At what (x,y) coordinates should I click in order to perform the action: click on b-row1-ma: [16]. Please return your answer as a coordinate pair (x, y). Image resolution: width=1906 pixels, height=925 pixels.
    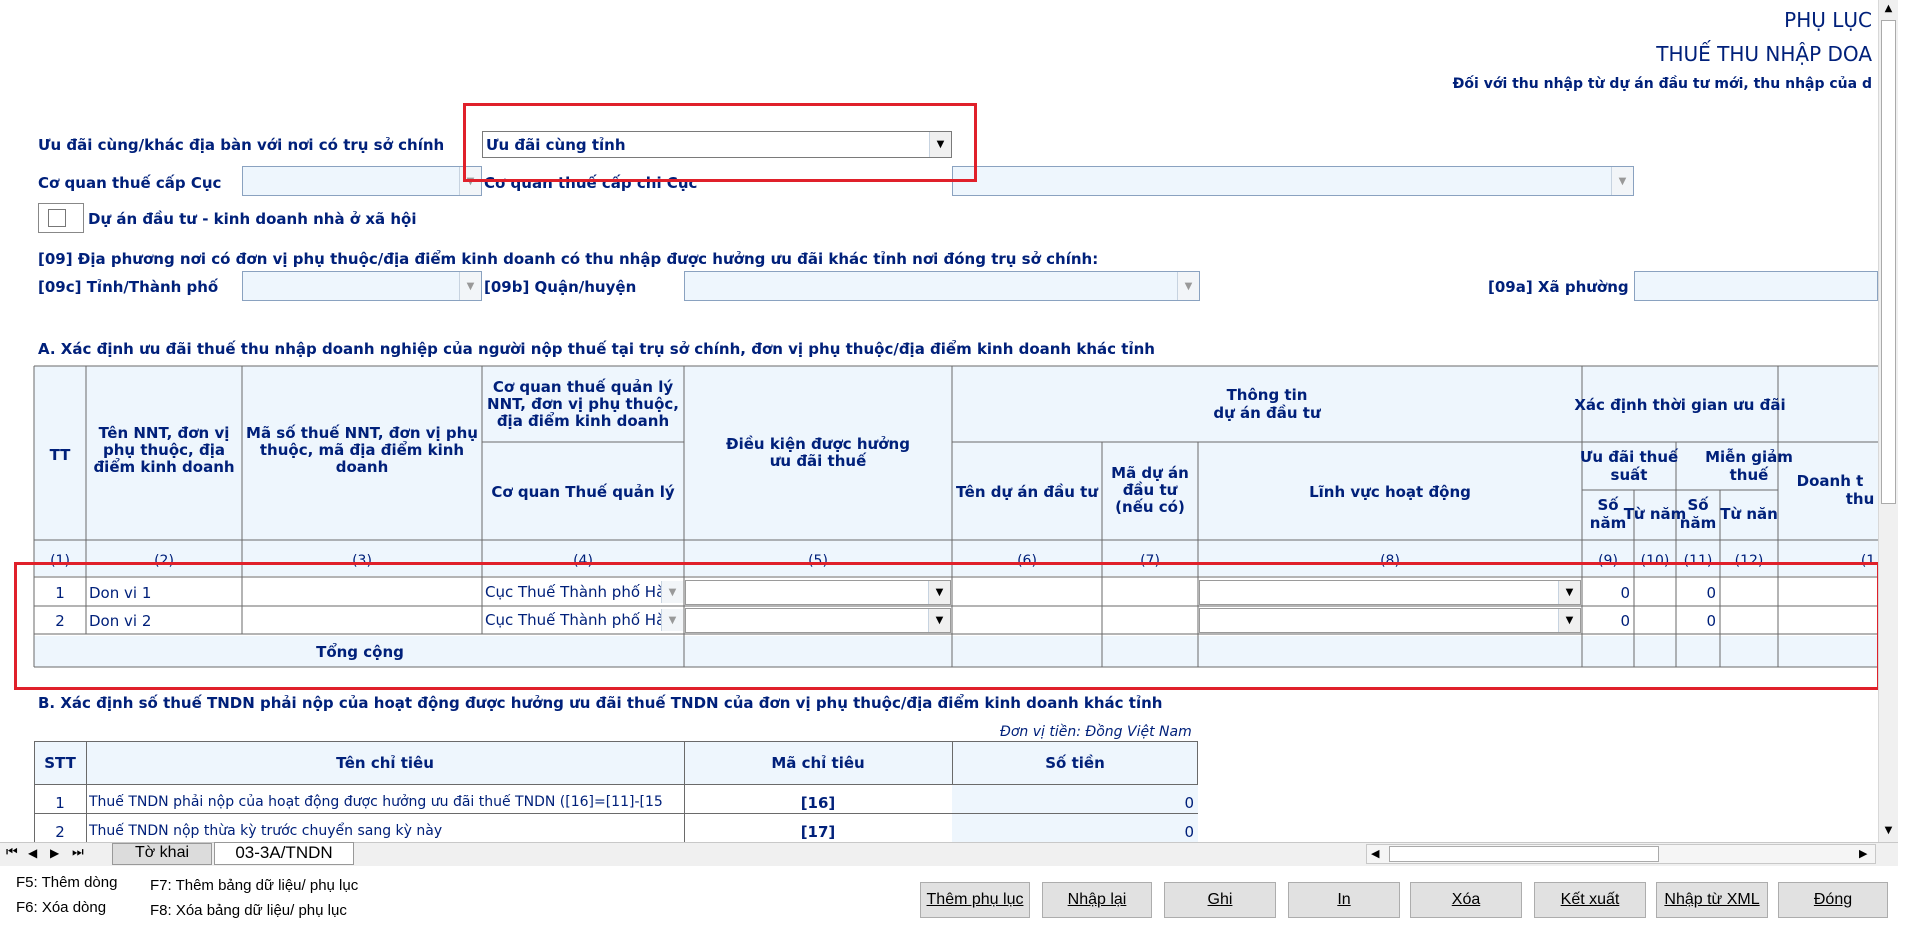
    Looking at the image, I should click on (818, 803).